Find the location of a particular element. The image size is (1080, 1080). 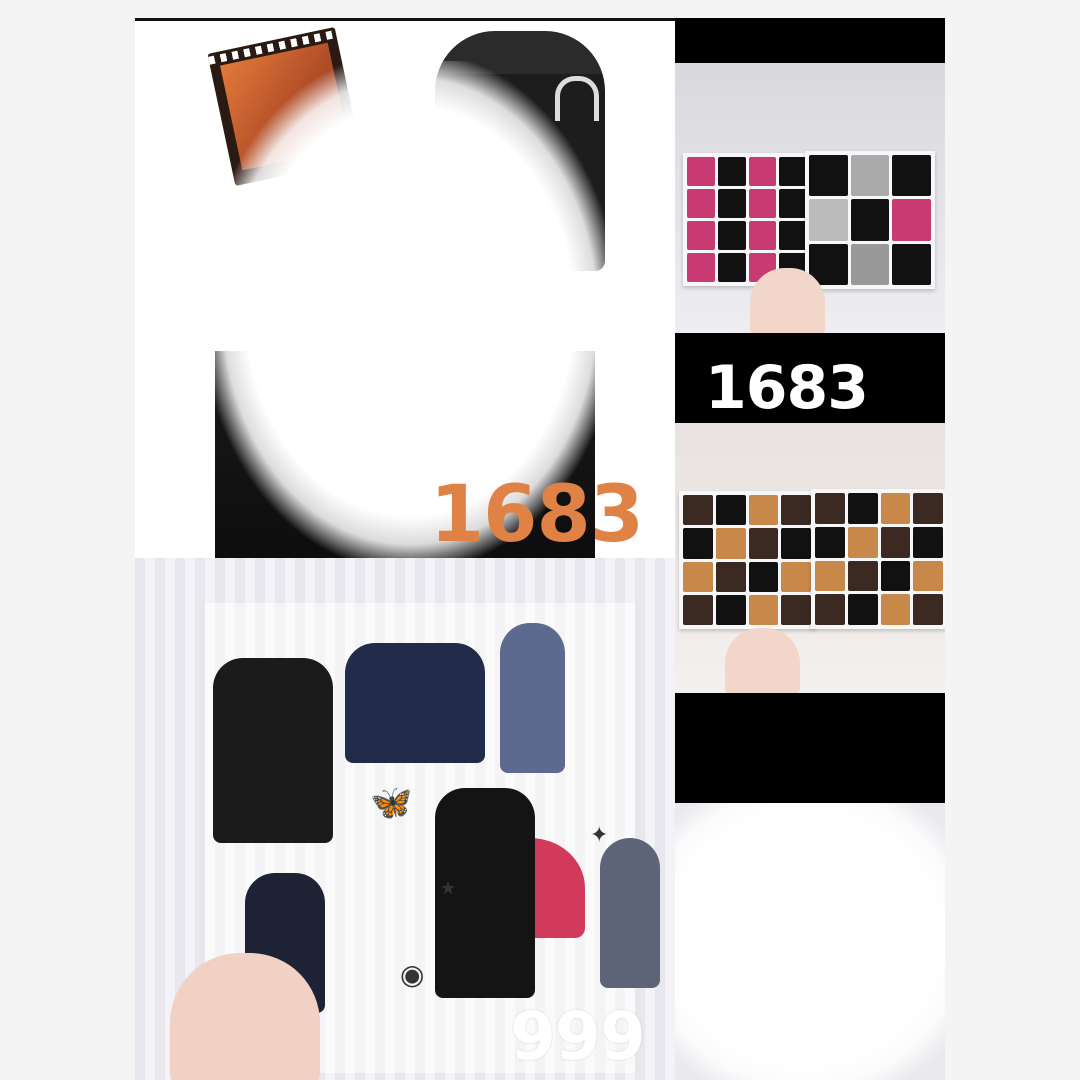

vinyl-record-icon: ◉ is located at coordinates (412, 974).